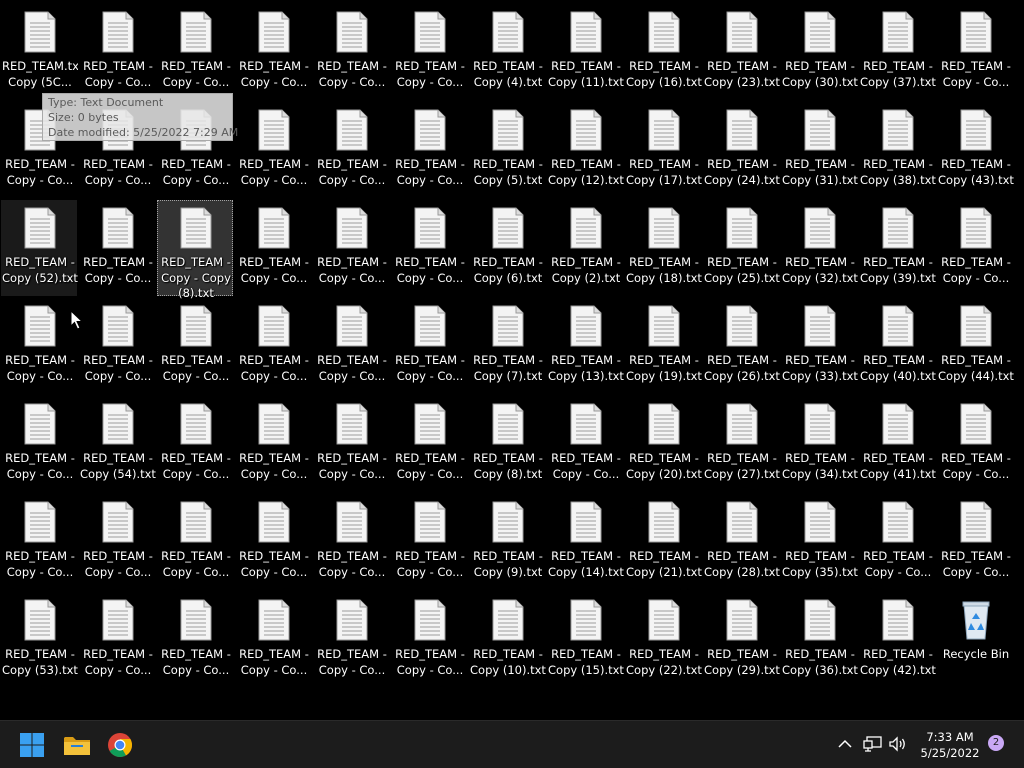 This screenshot has width=1024, height=768. I want to click on desktop-file-icon: RED_TEAM - Copy (43).txt, so click(975, 150).